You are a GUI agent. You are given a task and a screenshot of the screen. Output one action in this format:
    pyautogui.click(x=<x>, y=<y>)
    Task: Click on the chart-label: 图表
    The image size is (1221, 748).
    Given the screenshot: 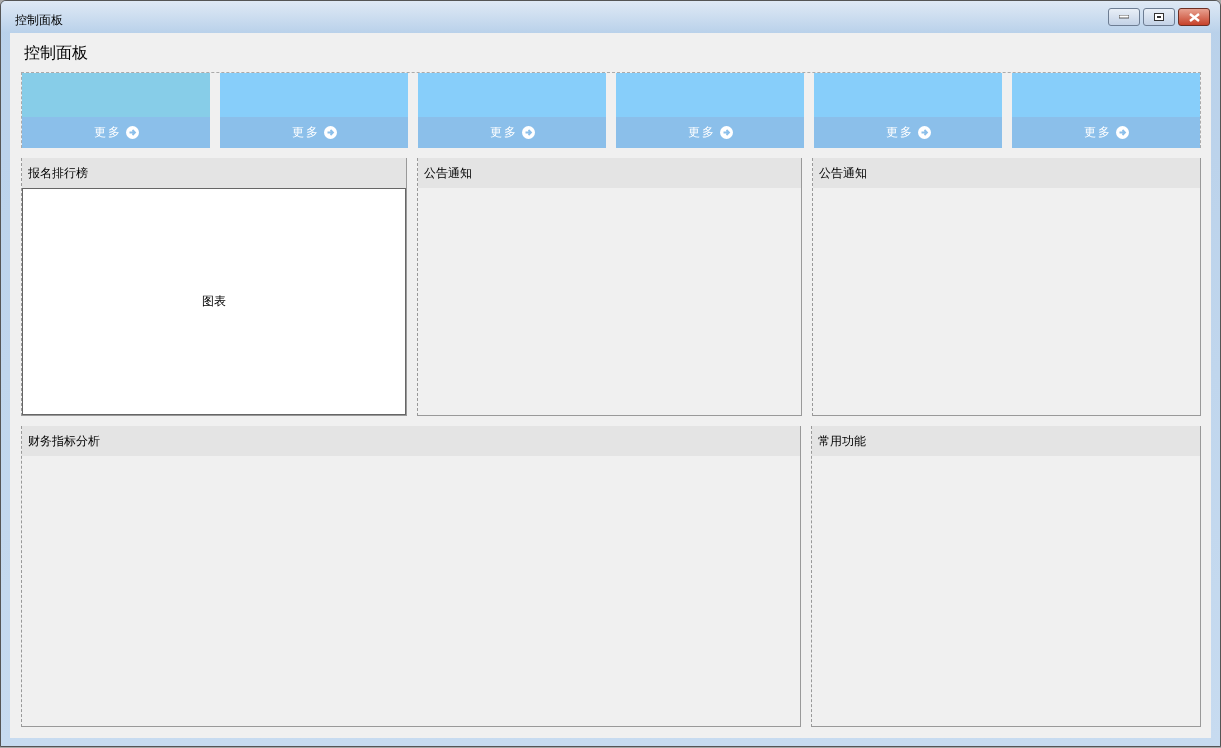 What is the action you would take?
    pyautogui.click(x=214, y=301)
    